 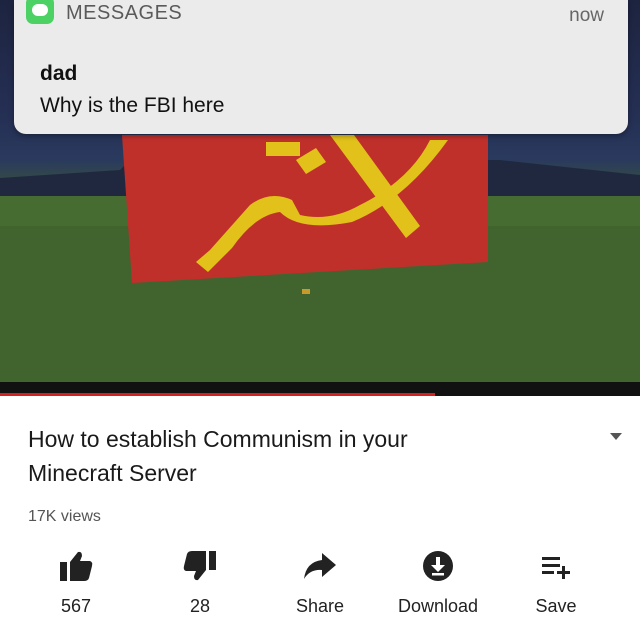 I want to click on save-button: Save, so click(x=556, y=582).